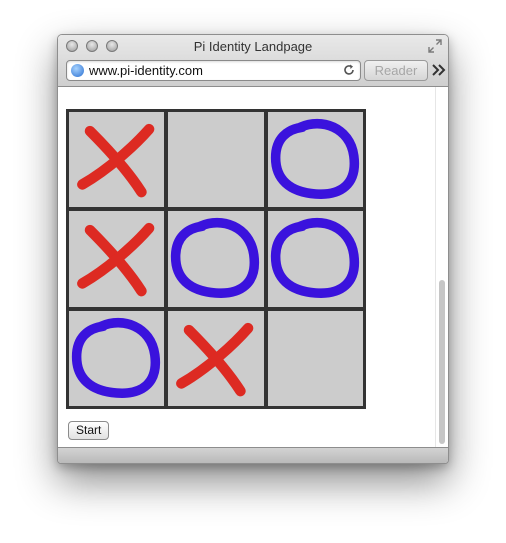 The image size is (506, 543). Describe the element at coordinates (89, 430) in the screenshot. I see `start-button: Start` at that location.